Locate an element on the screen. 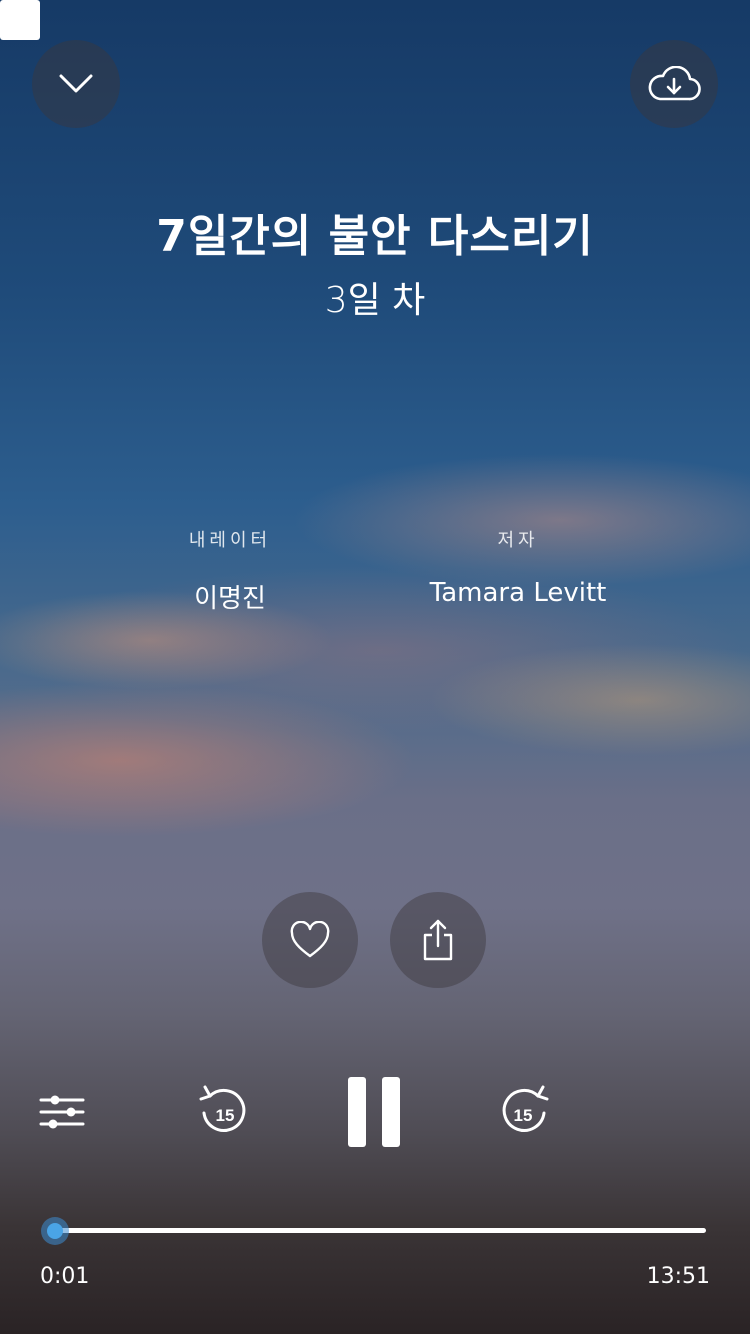 Image resolution: width=750 pixels, height=1334 pixels. elapsed-time: 0:01 is located at coordinates (65, 1276).